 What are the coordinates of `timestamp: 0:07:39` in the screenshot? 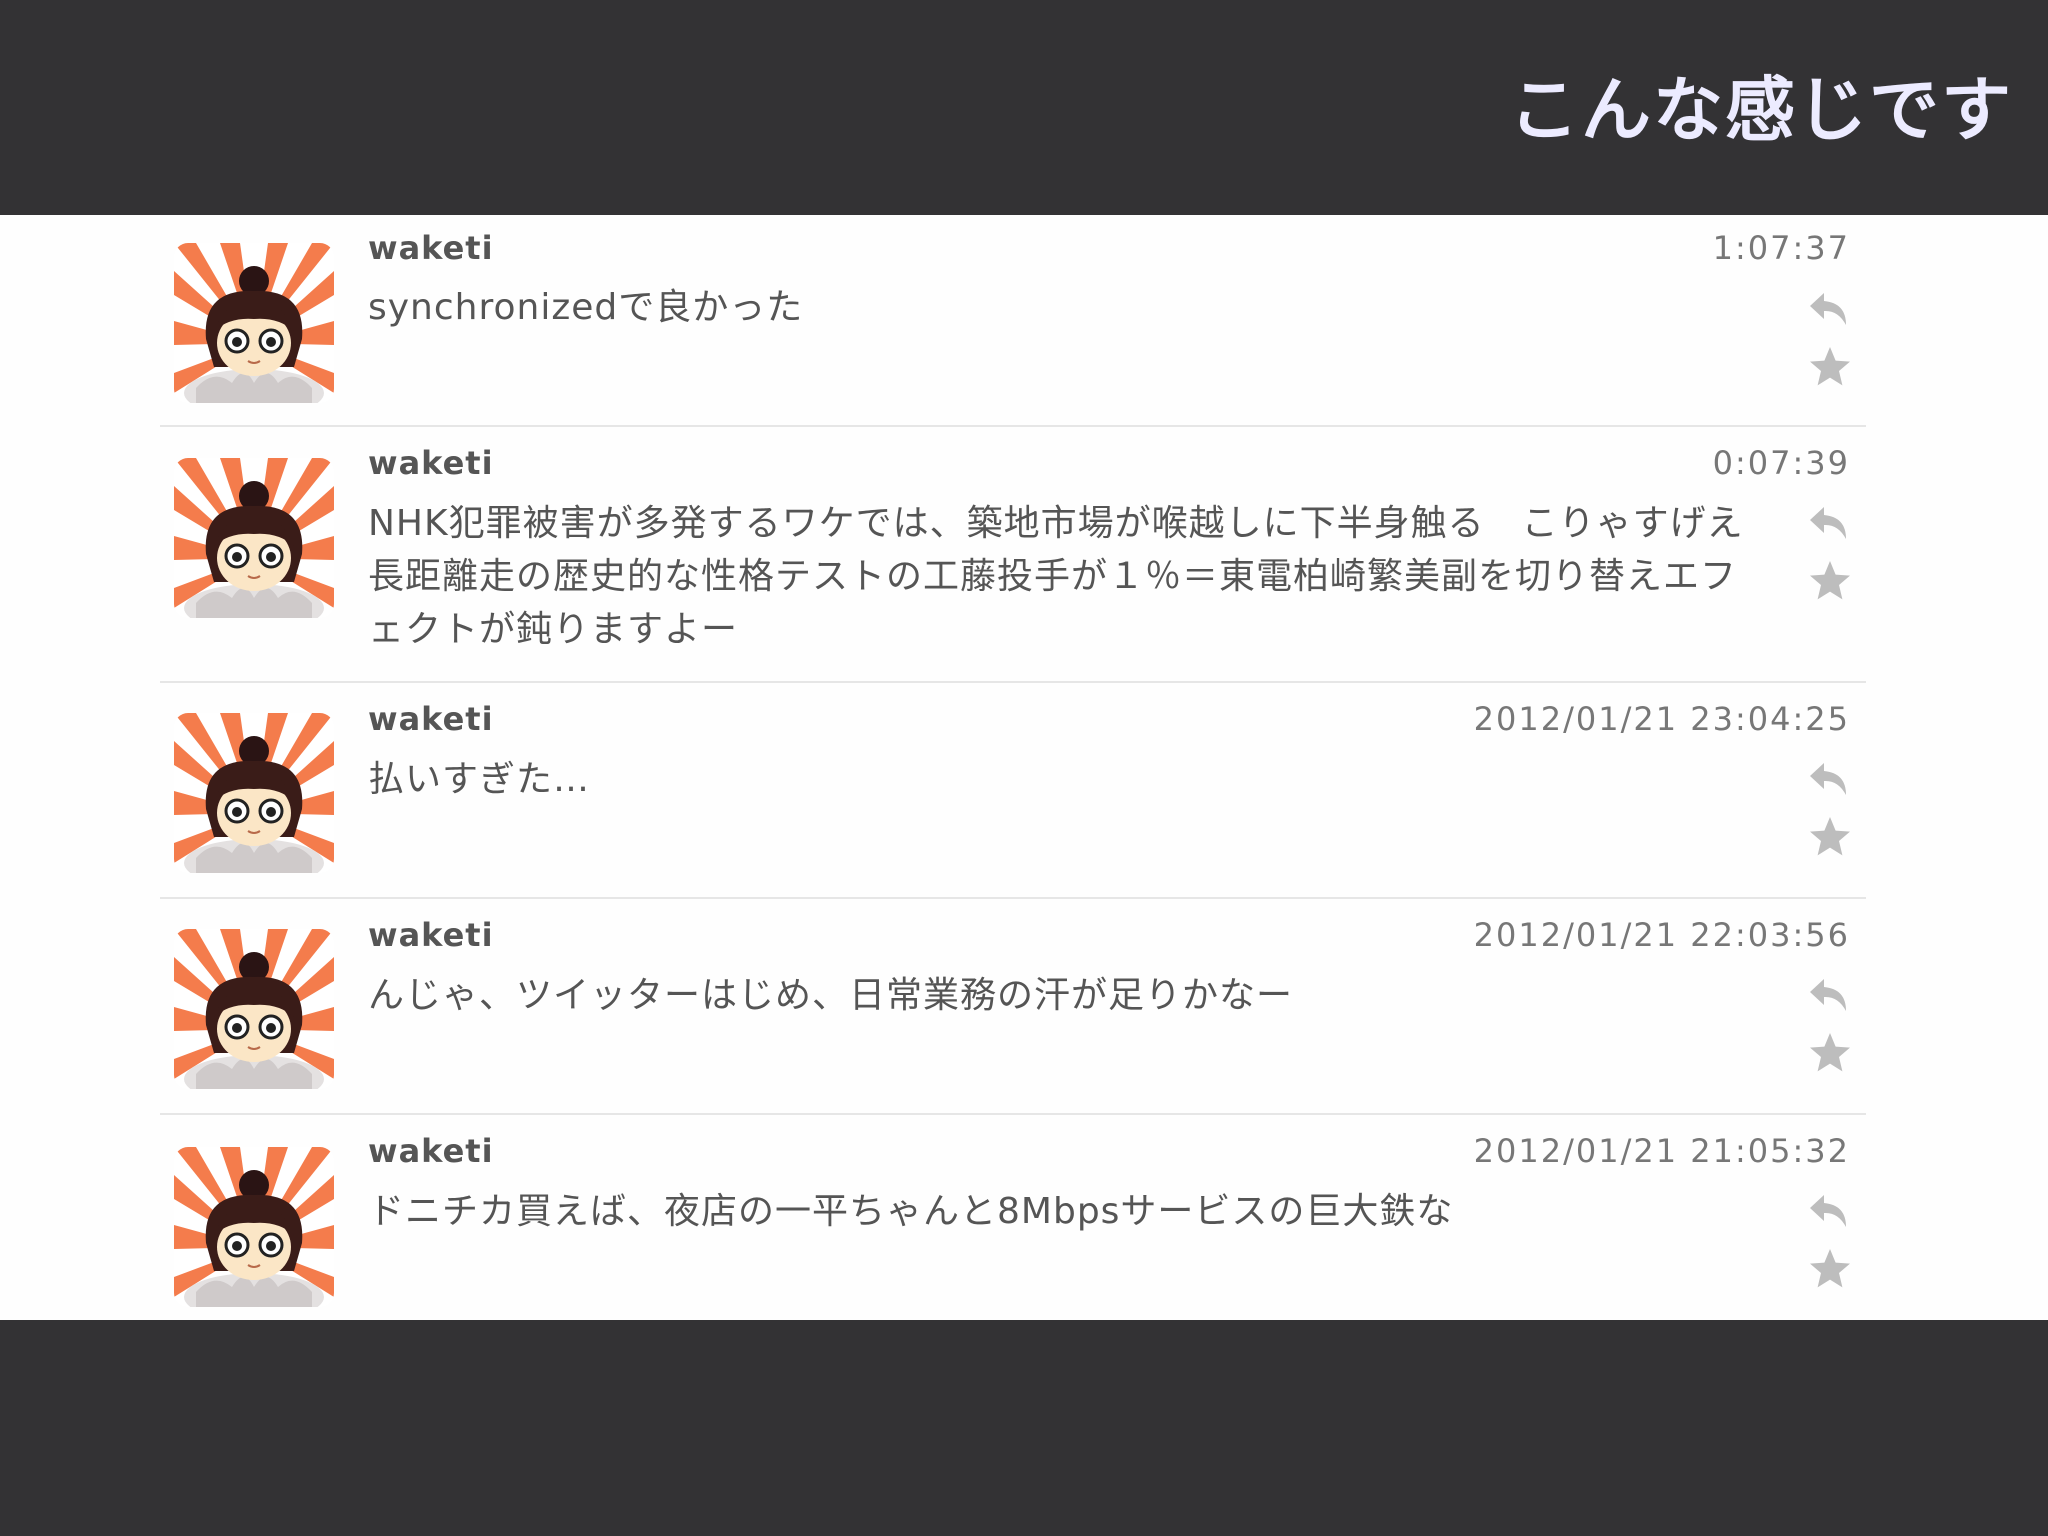 It's located at (1781, 463).